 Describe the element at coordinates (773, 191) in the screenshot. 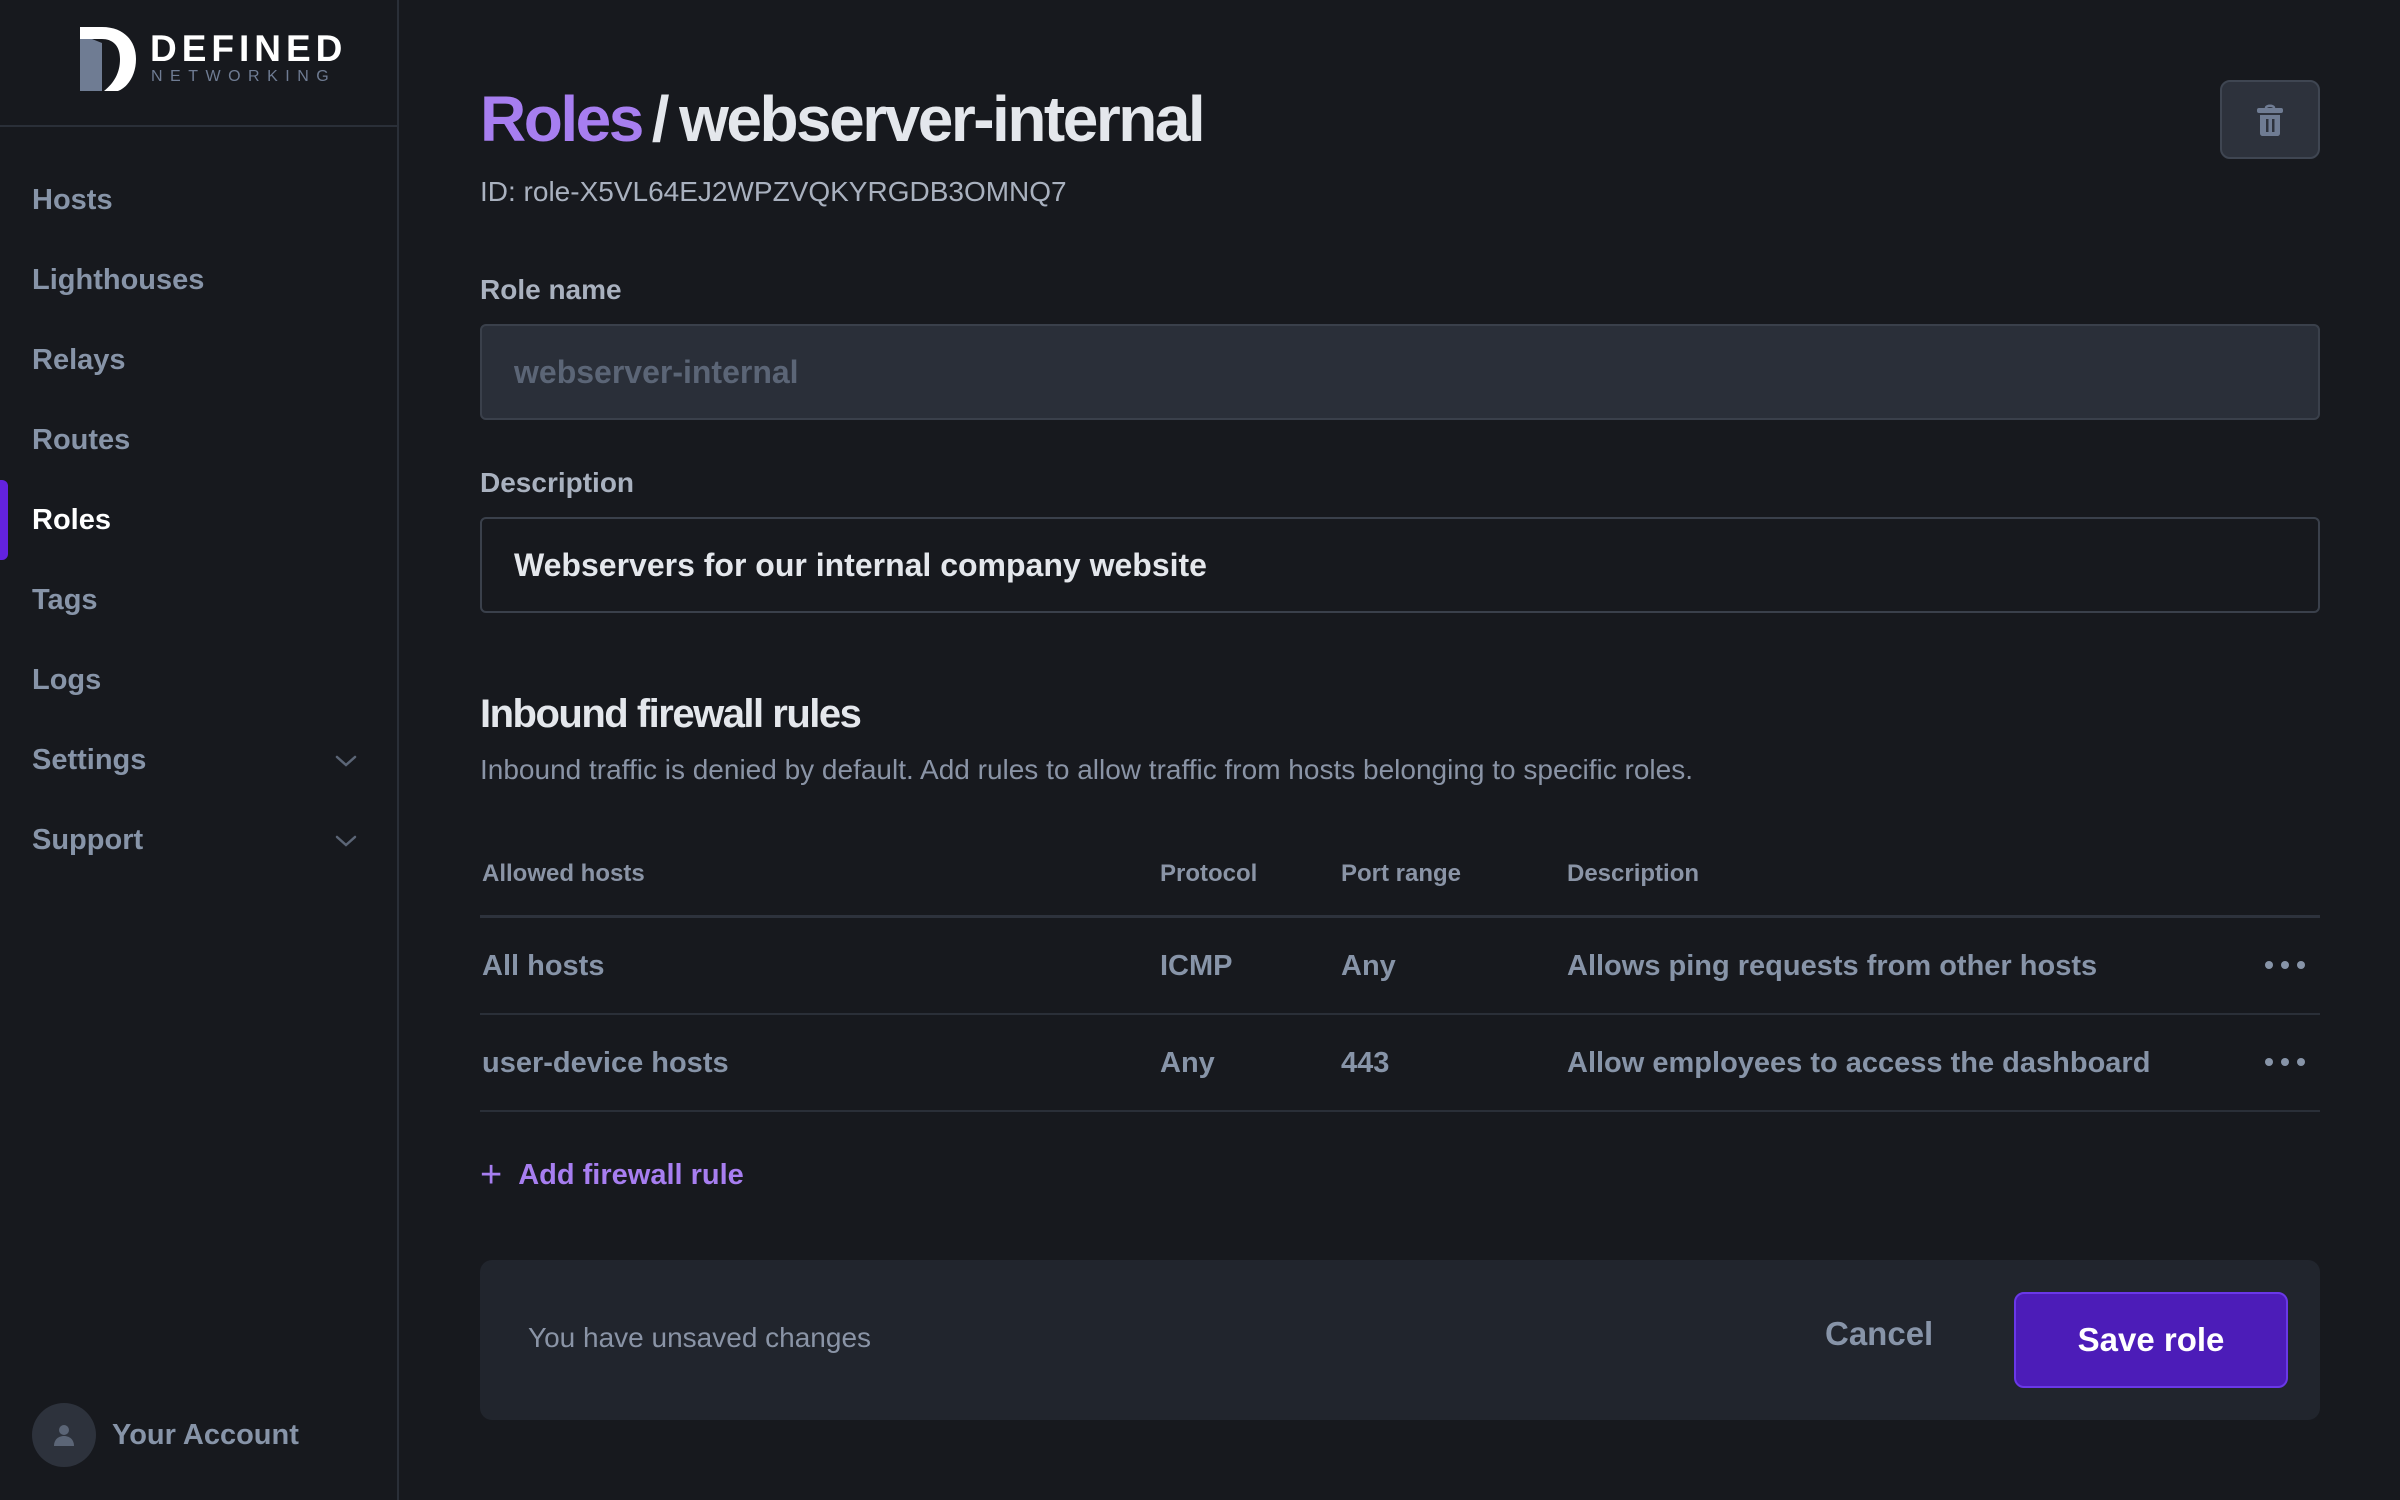

I see `role-id: ID: role-X5VL64EJ2WPZVQKYRGDB3OMNQ7` at that location.